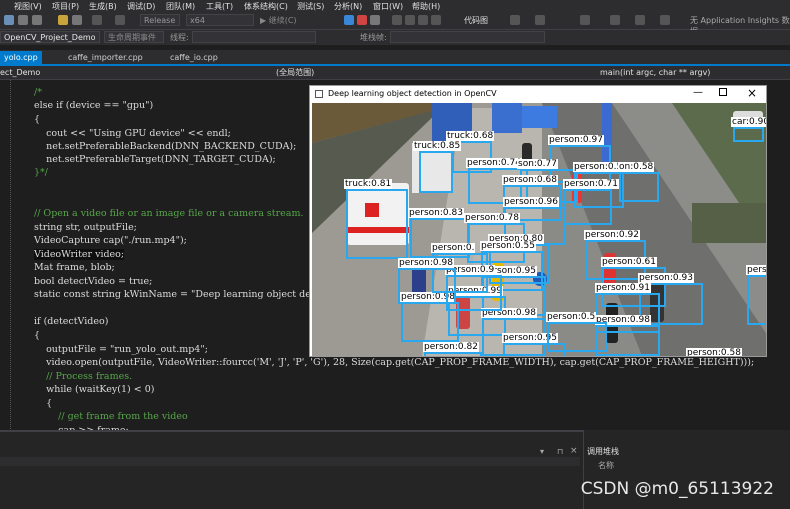 The height and width of the screenshot is (509, 790). I want to click on pin-icon: ⊓, so click(560, 451).